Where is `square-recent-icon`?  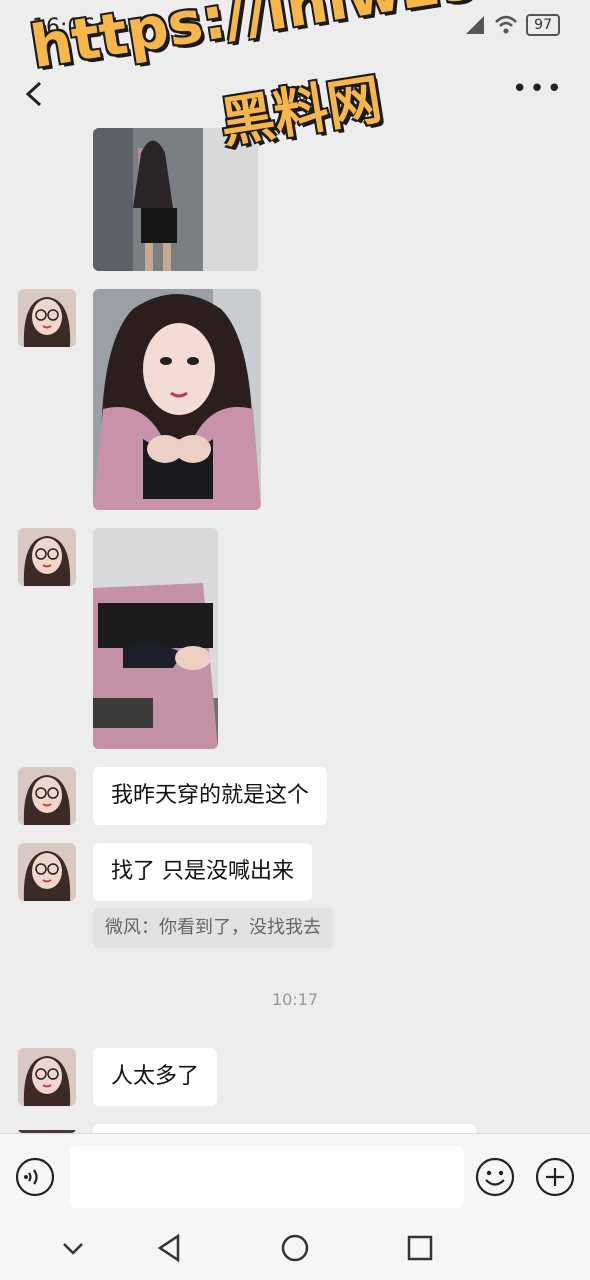
square-recent-icon is located at coordinates (420, 1248).